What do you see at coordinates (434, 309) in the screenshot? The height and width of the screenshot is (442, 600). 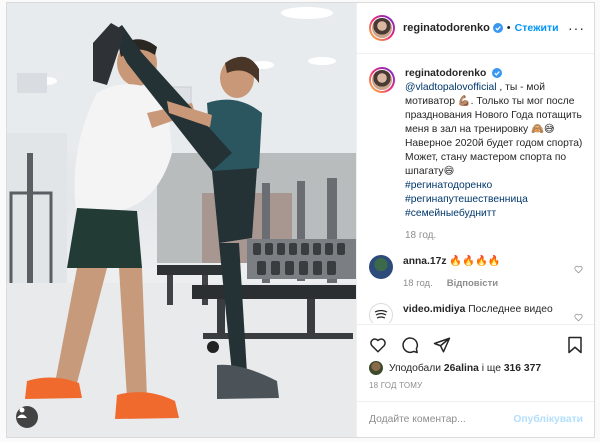 I see `comment-username: video.midiya` at bounding box center [434, 309].